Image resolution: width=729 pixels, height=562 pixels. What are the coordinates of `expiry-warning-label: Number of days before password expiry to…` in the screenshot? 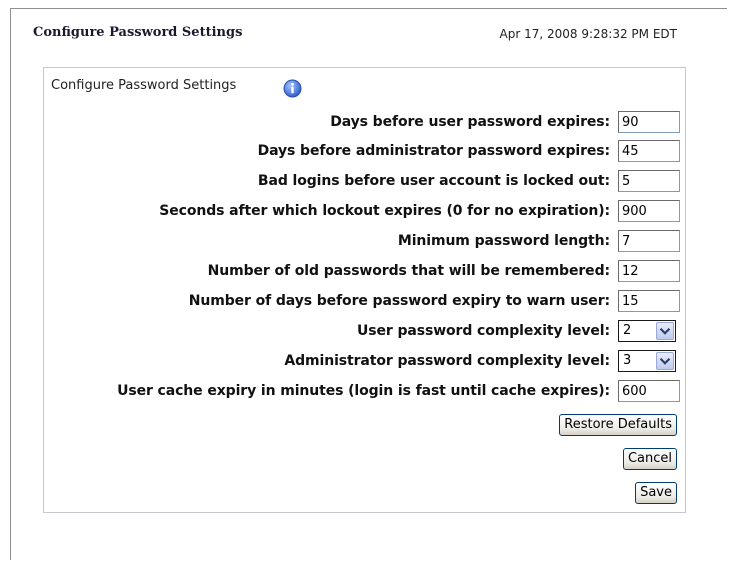 It's located at (399, 301).